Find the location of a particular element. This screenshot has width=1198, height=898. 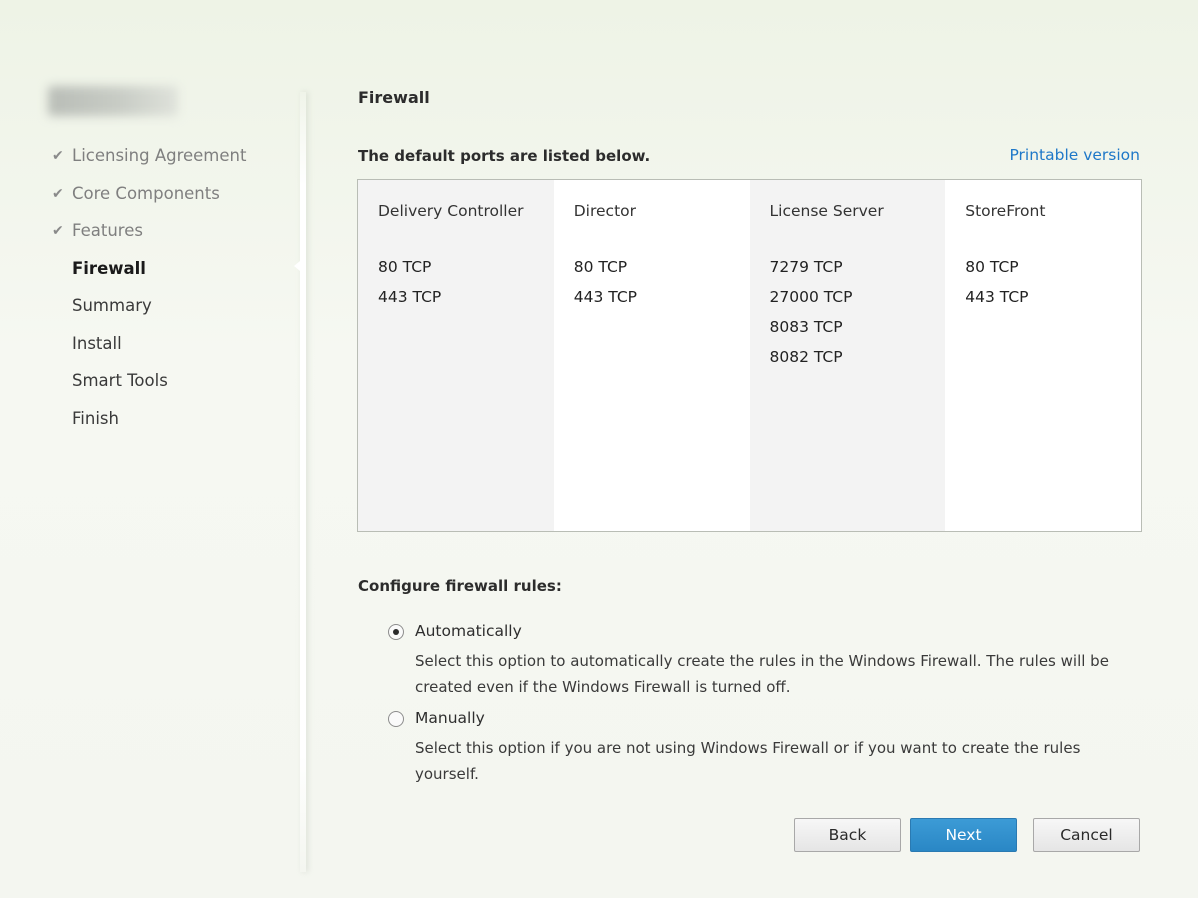

manually-radio is located at coordinates (396, 719).